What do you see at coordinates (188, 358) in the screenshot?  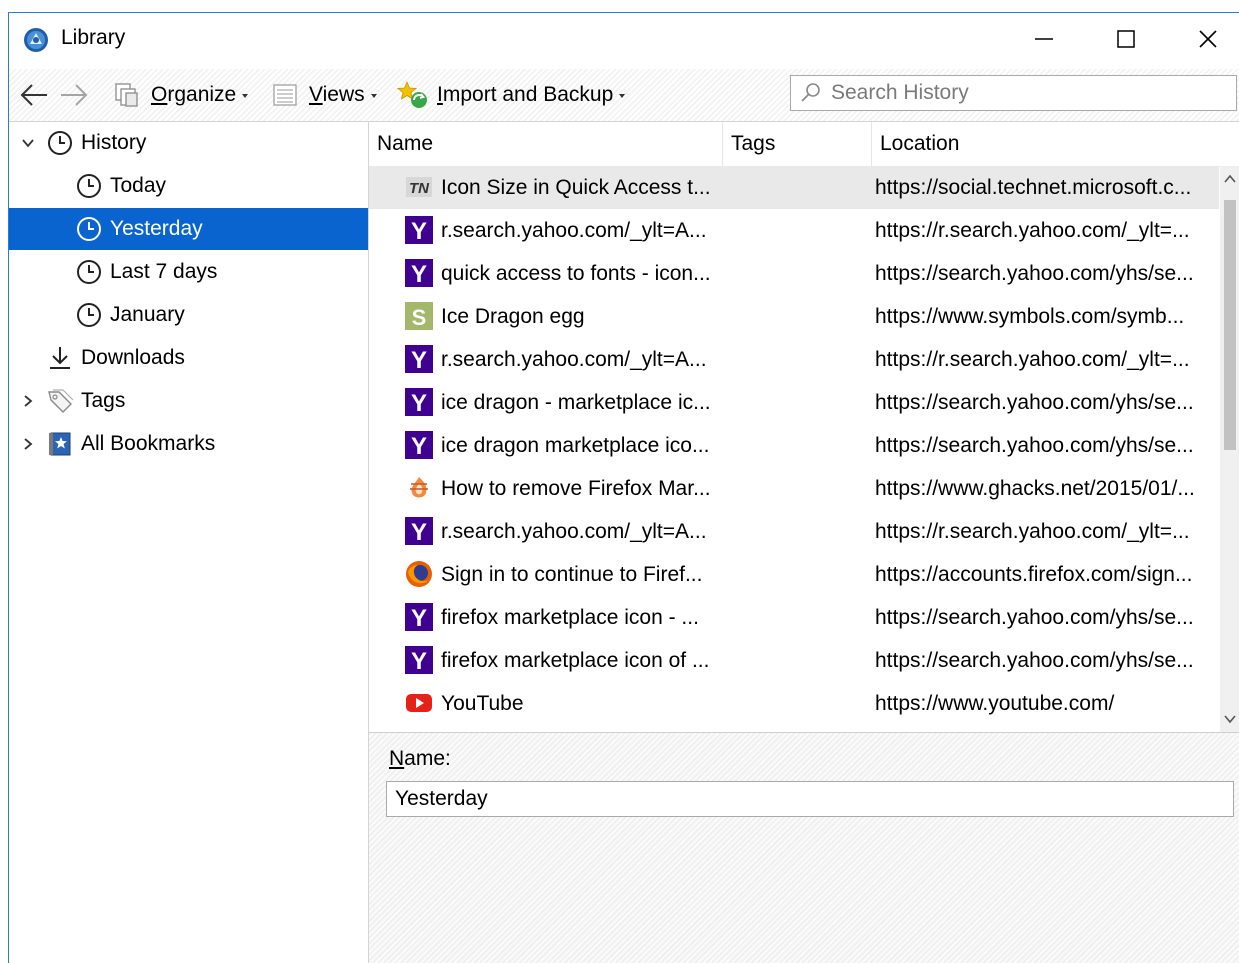 I see `sidebar-item-downloads: Downloads` at bounding box center [188, 358].